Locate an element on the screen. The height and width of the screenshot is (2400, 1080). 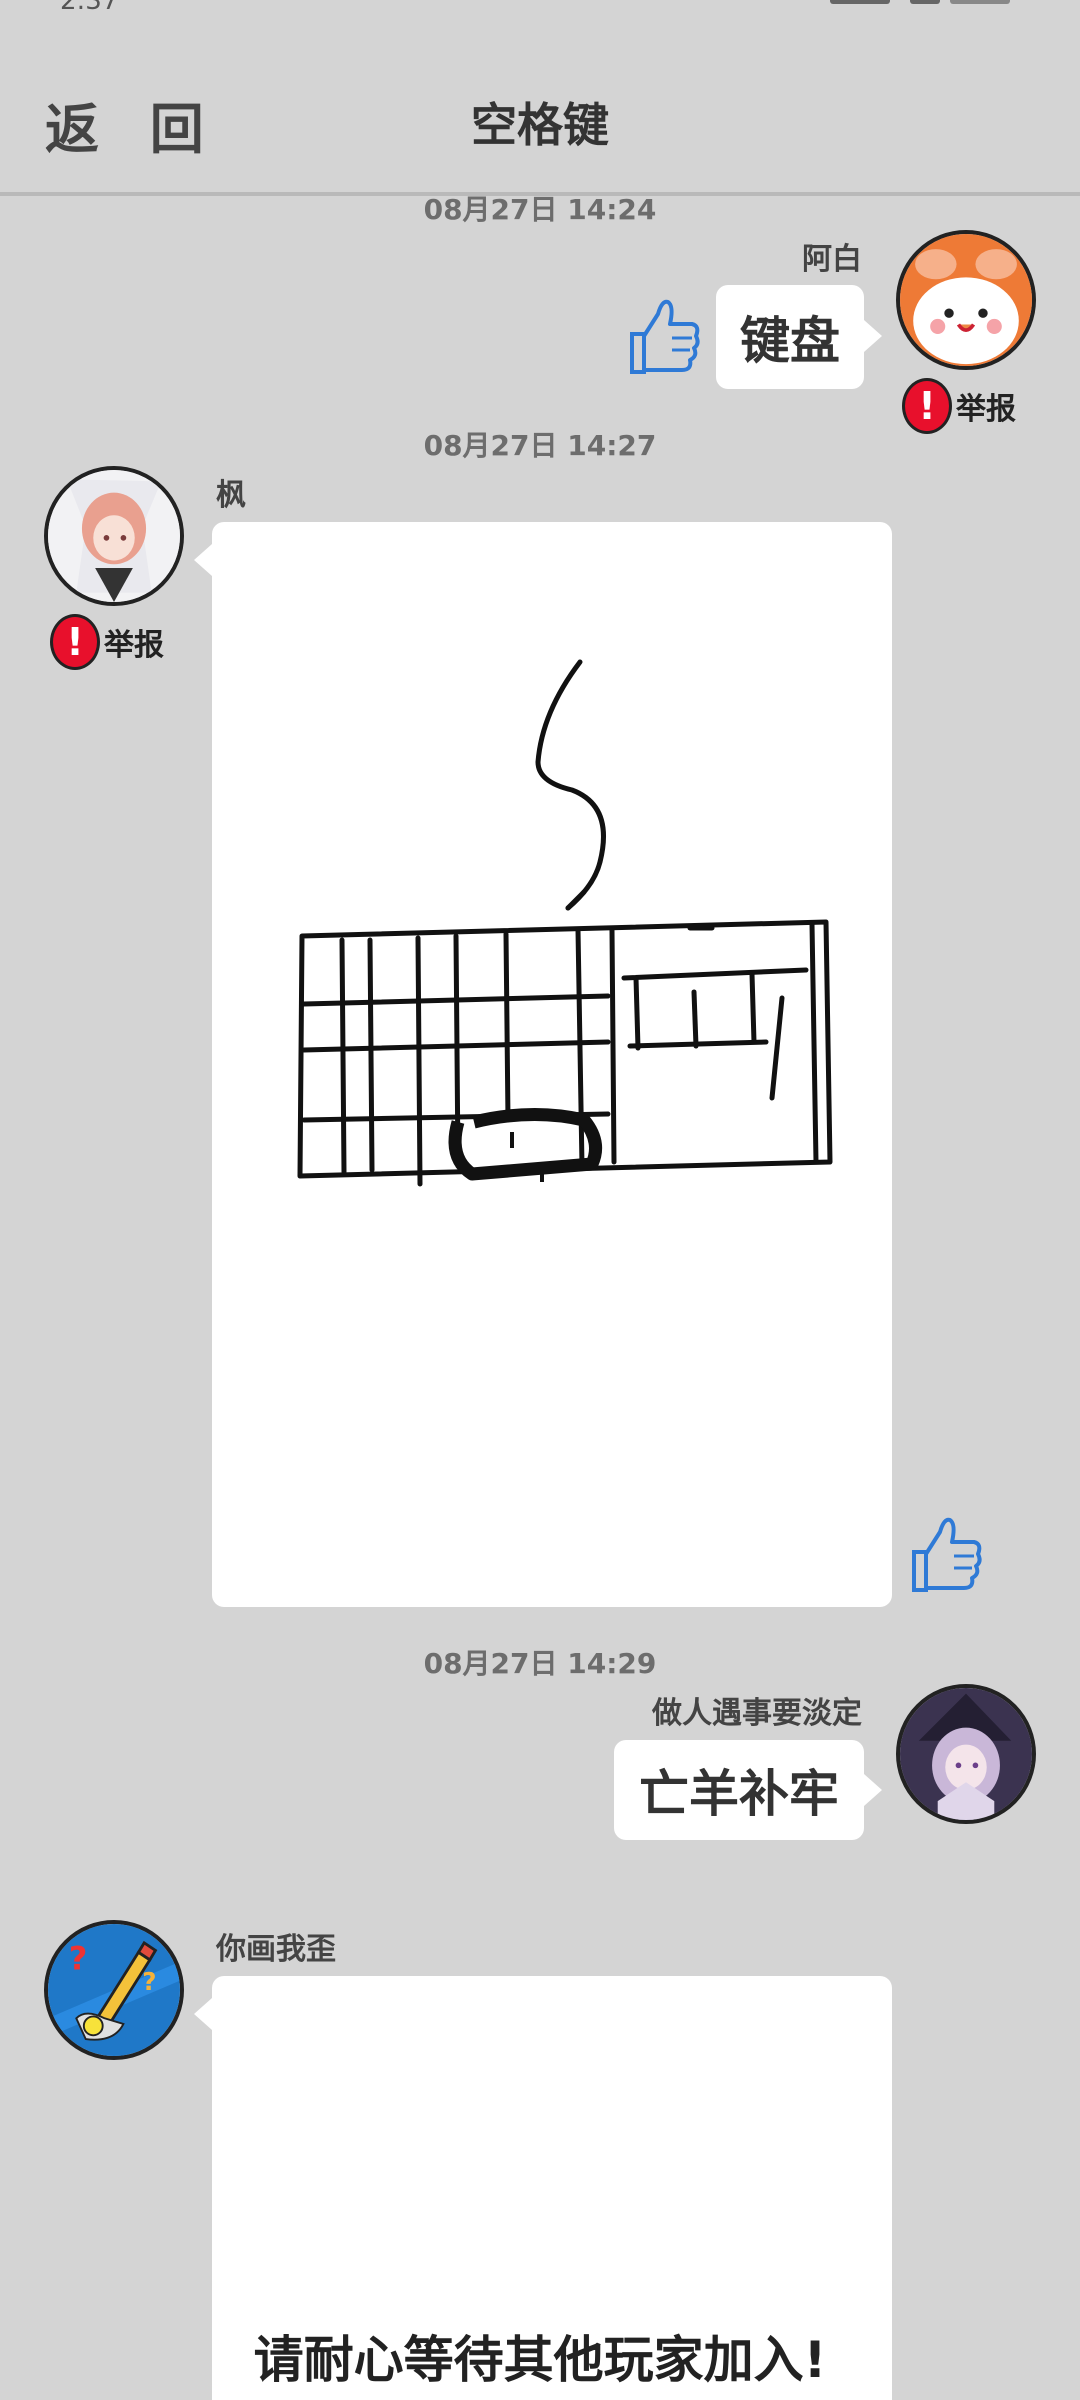
report-icon: ! is located at coordinates (75, 642).